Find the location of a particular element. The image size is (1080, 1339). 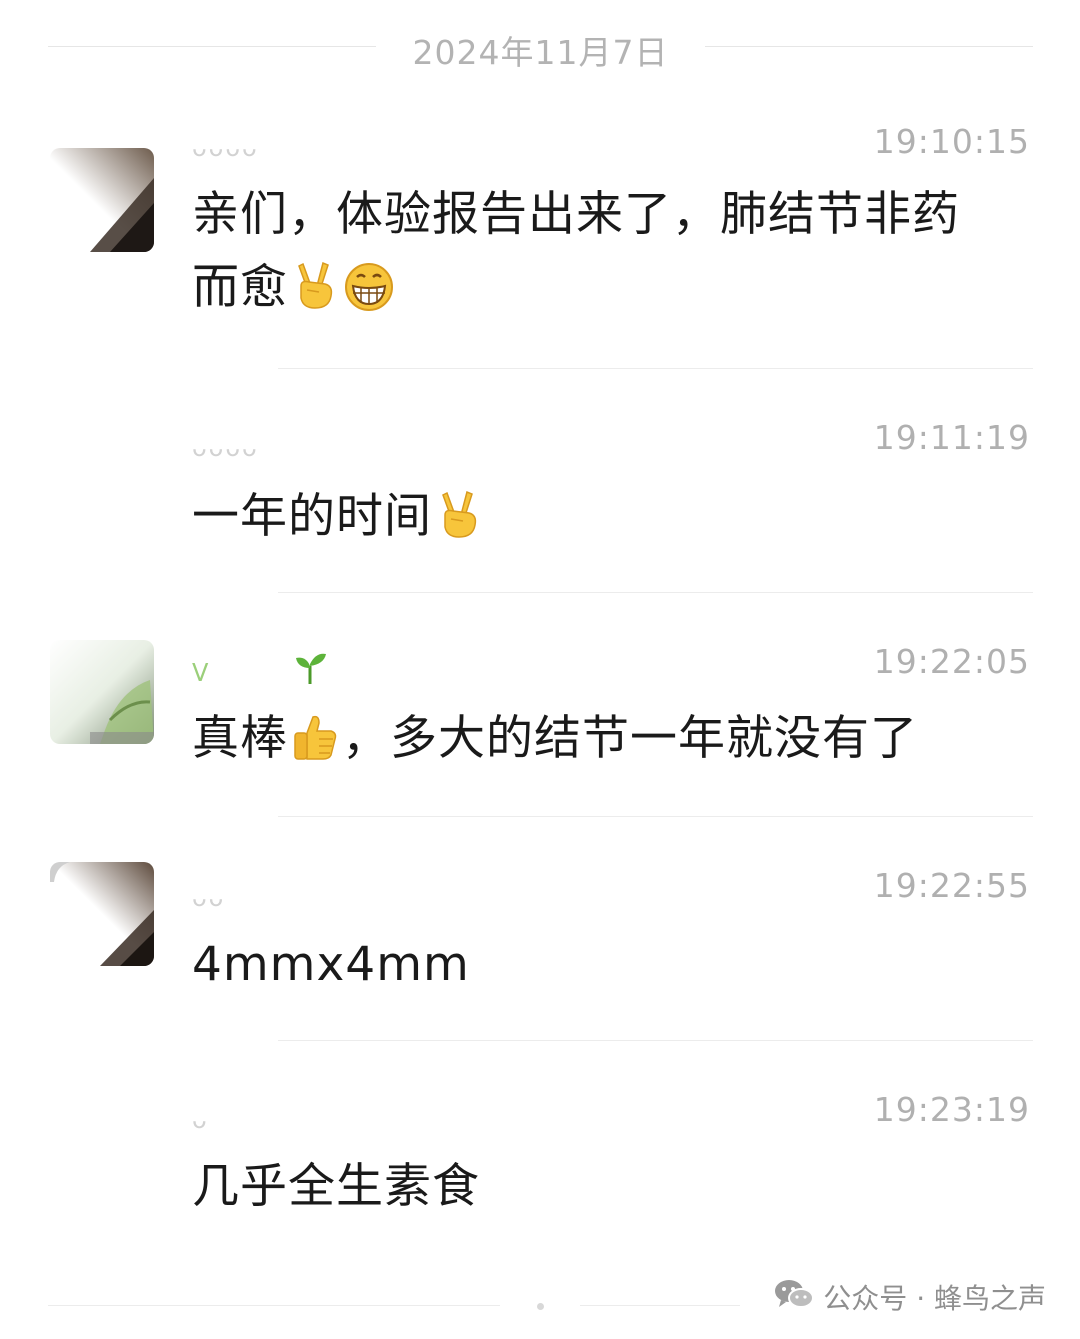

message-text: 真棒 ，多大的结节一年就没有了 is located at coordinates (607, 738).